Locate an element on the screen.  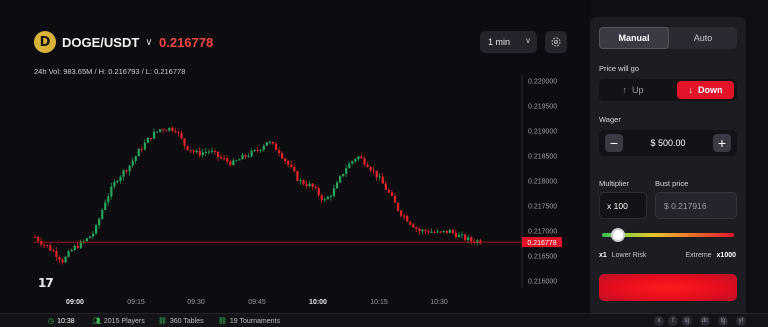
bust-price-field: $ 0.217916 is located at coordinates (696, 205).